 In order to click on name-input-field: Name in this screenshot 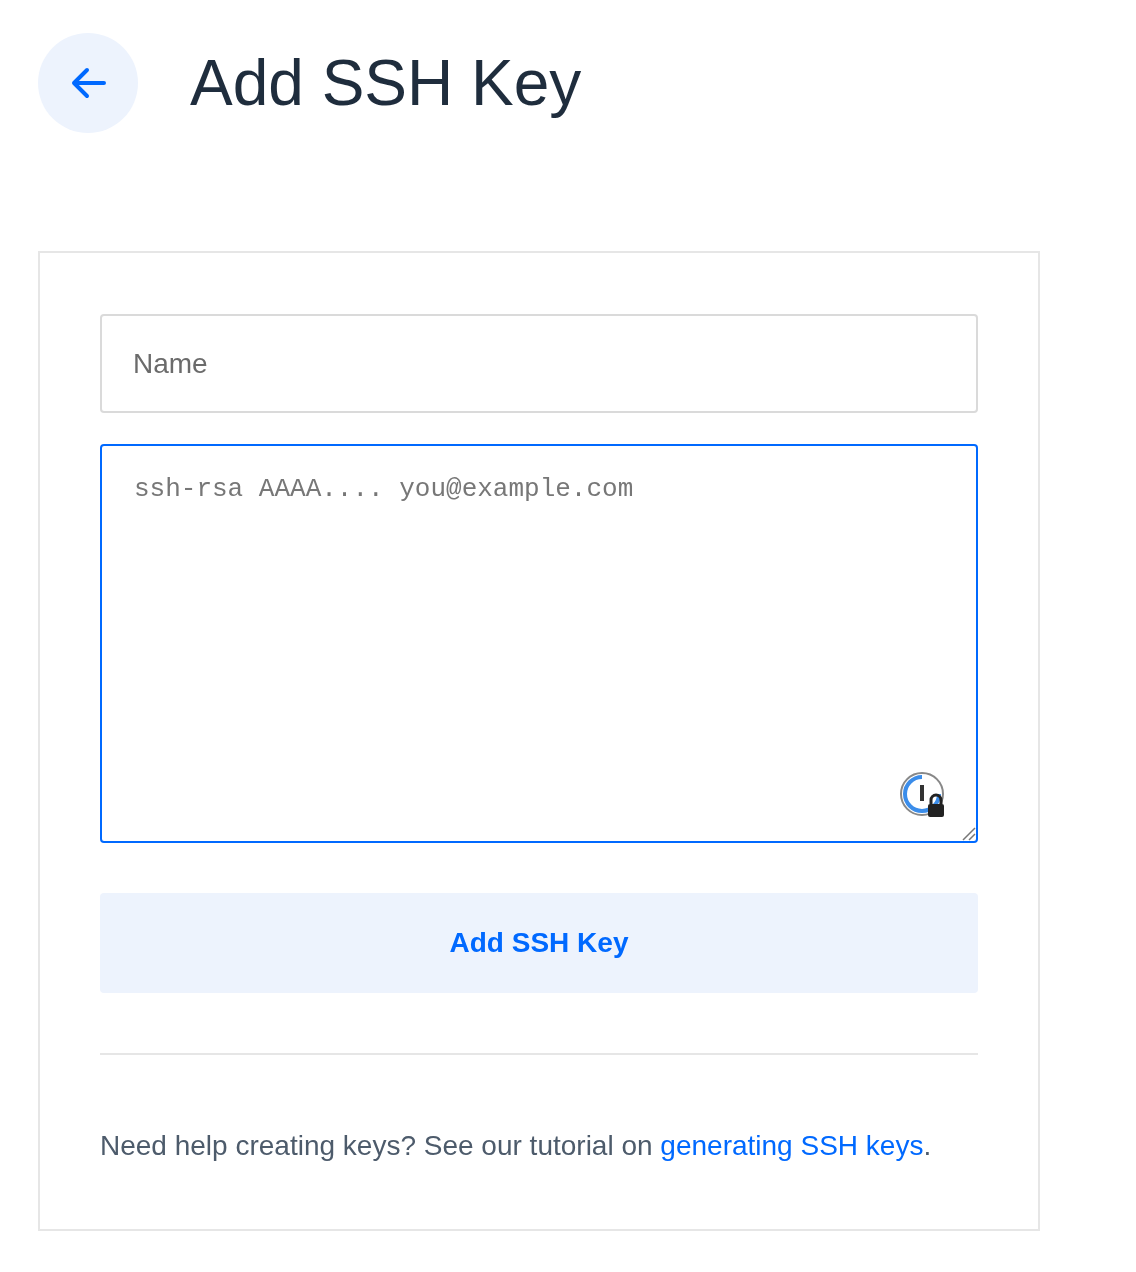, I will do `click(539, 363)`.